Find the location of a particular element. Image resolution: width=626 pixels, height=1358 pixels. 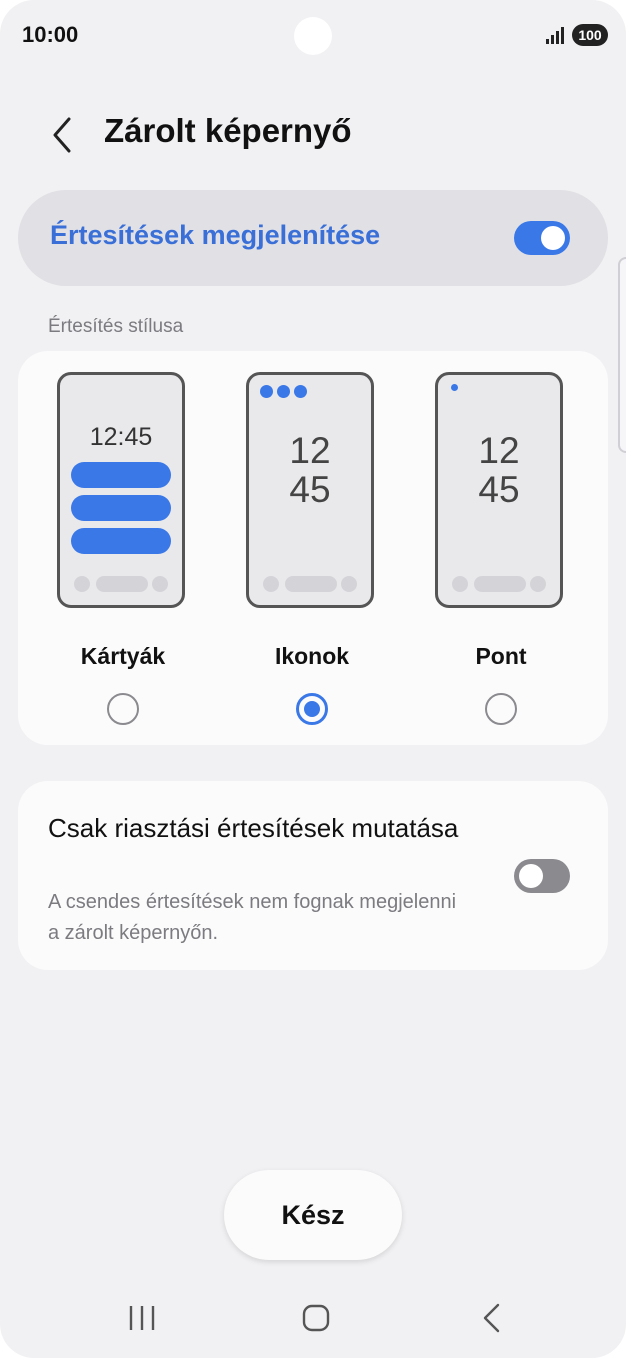

option-label-cards: Kártyák is located at coordinates (123, 656).